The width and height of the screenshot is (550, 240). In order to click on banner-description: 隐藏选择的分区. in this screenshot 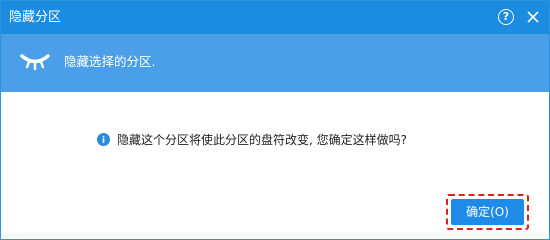, I will do `click(110, 61)`.